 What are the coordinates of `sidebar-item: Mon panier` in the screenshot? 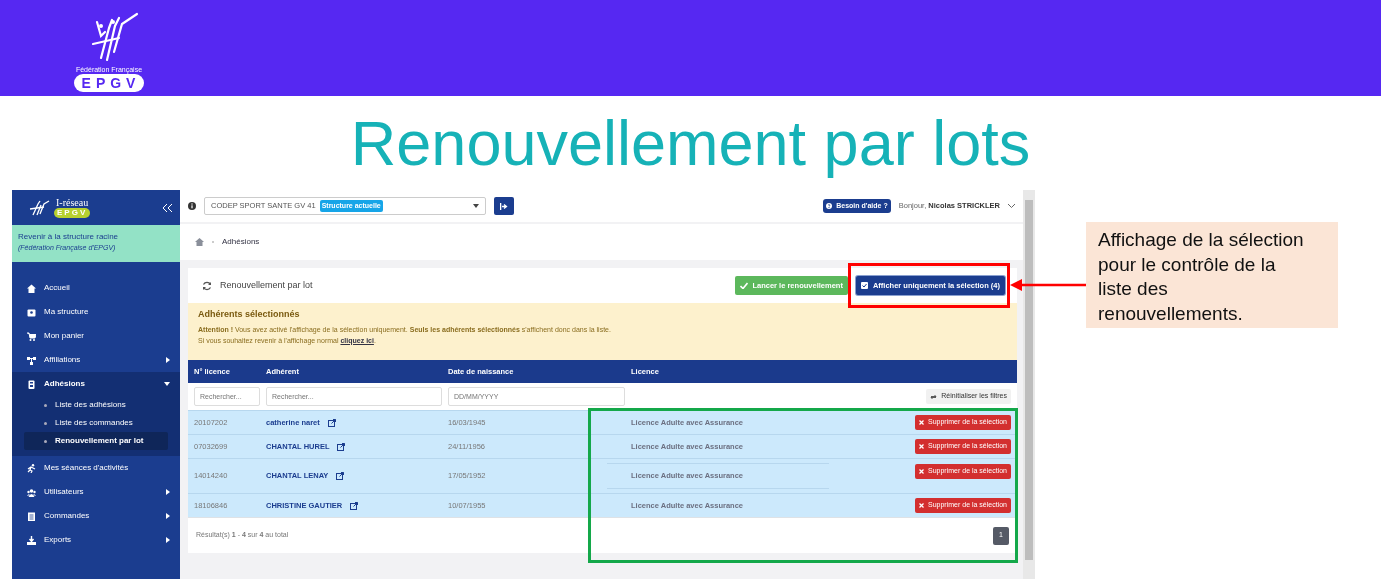 It's located at (96, 336).